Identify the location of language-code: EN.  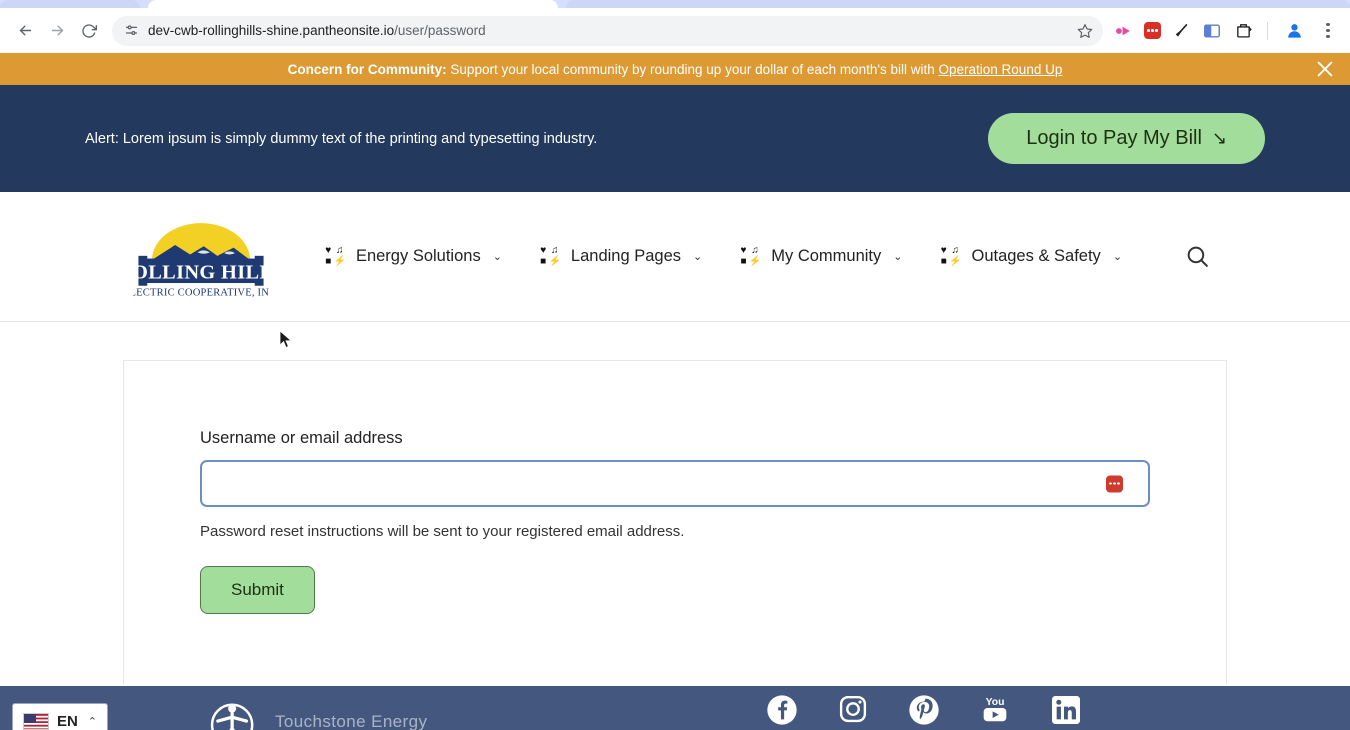
(67, 721).